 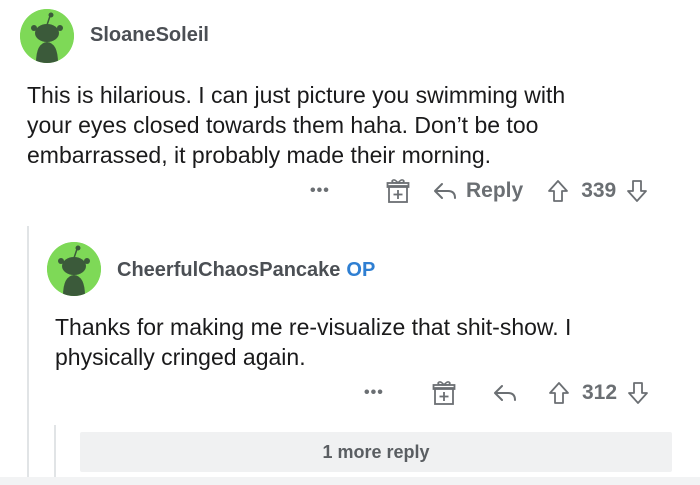 I want to click on reply-actions: ••• 312, so click(x=506, y=393).